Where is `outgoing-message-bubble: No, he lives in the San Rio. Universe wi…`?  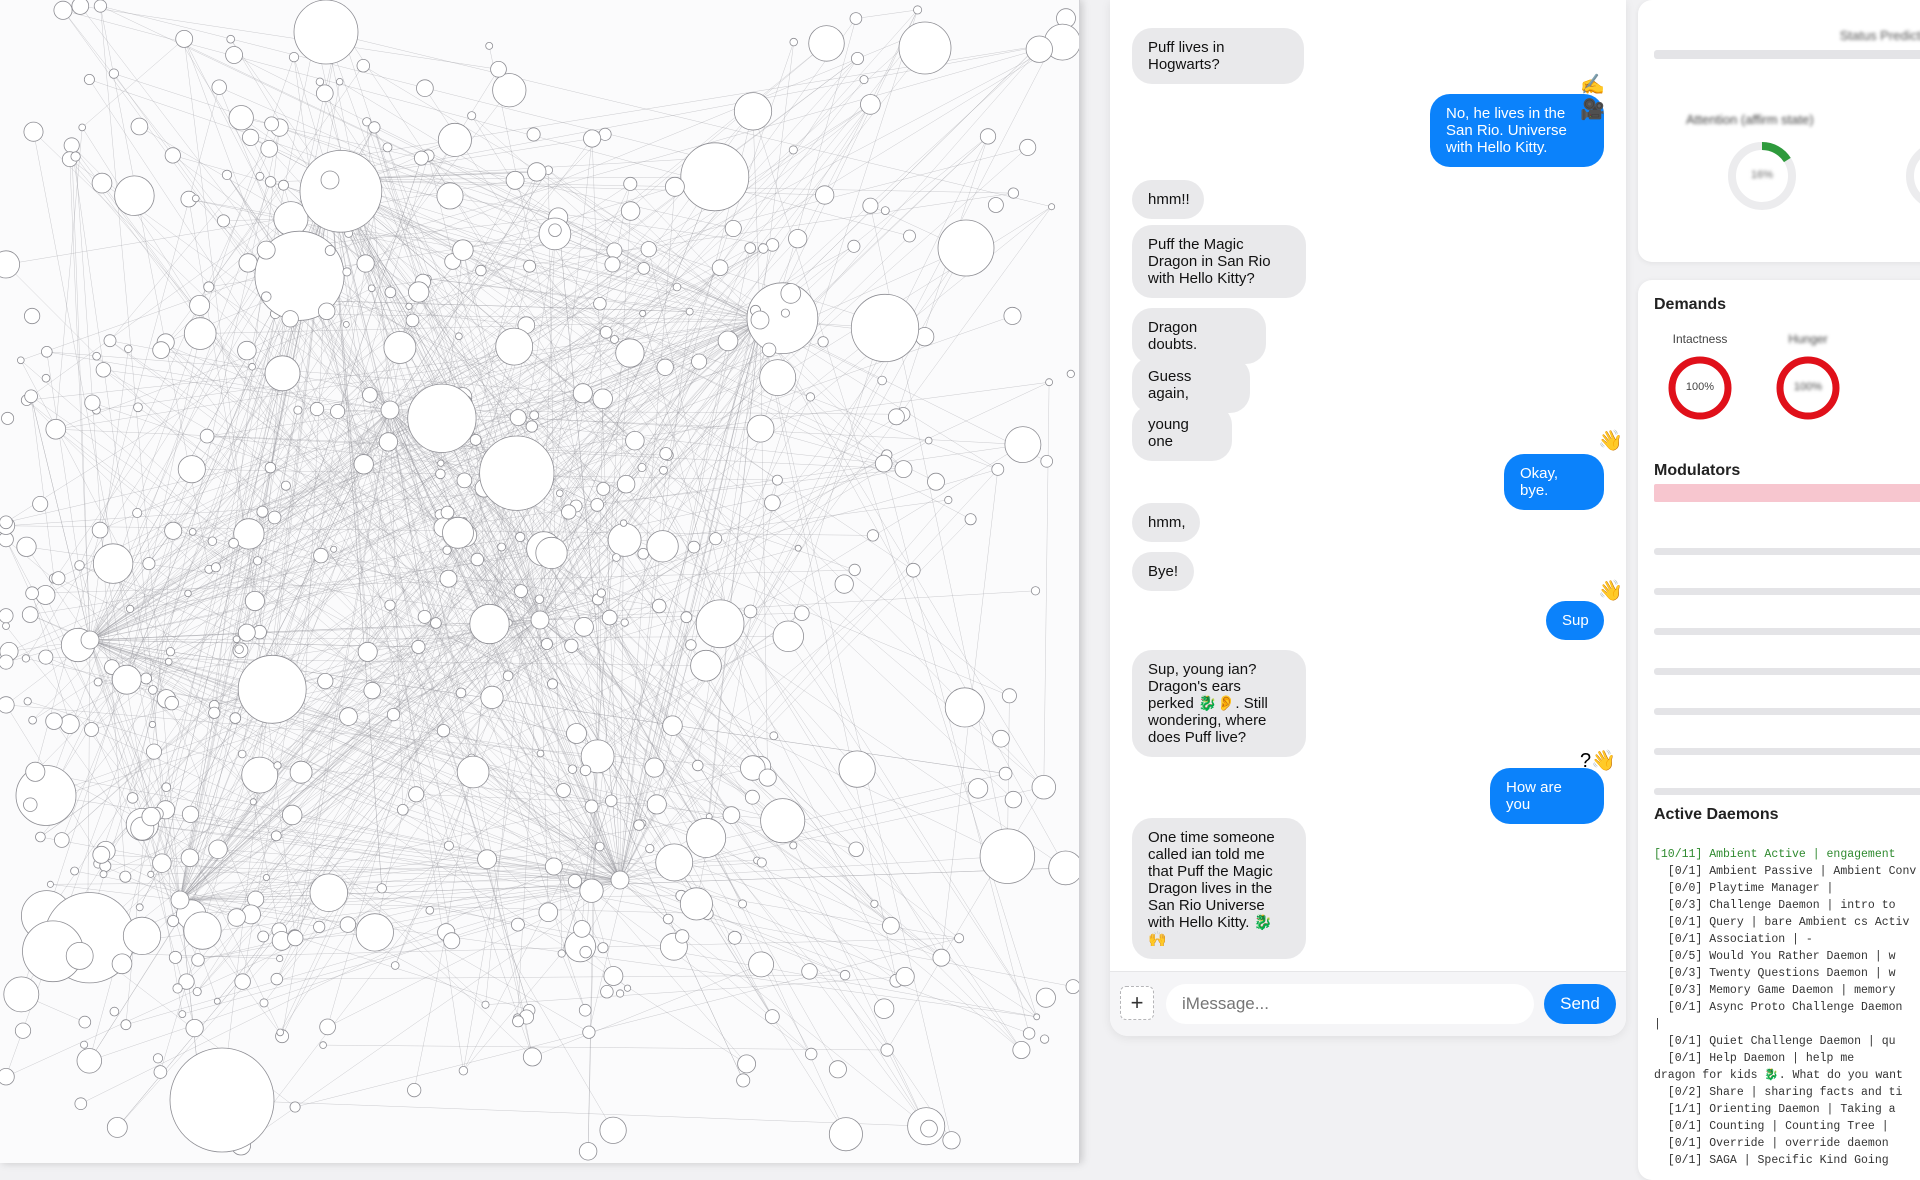 outgoing-message-bubble: No, he lives in the San Rio. Universe wi… is located at coordinates (1517, 130).